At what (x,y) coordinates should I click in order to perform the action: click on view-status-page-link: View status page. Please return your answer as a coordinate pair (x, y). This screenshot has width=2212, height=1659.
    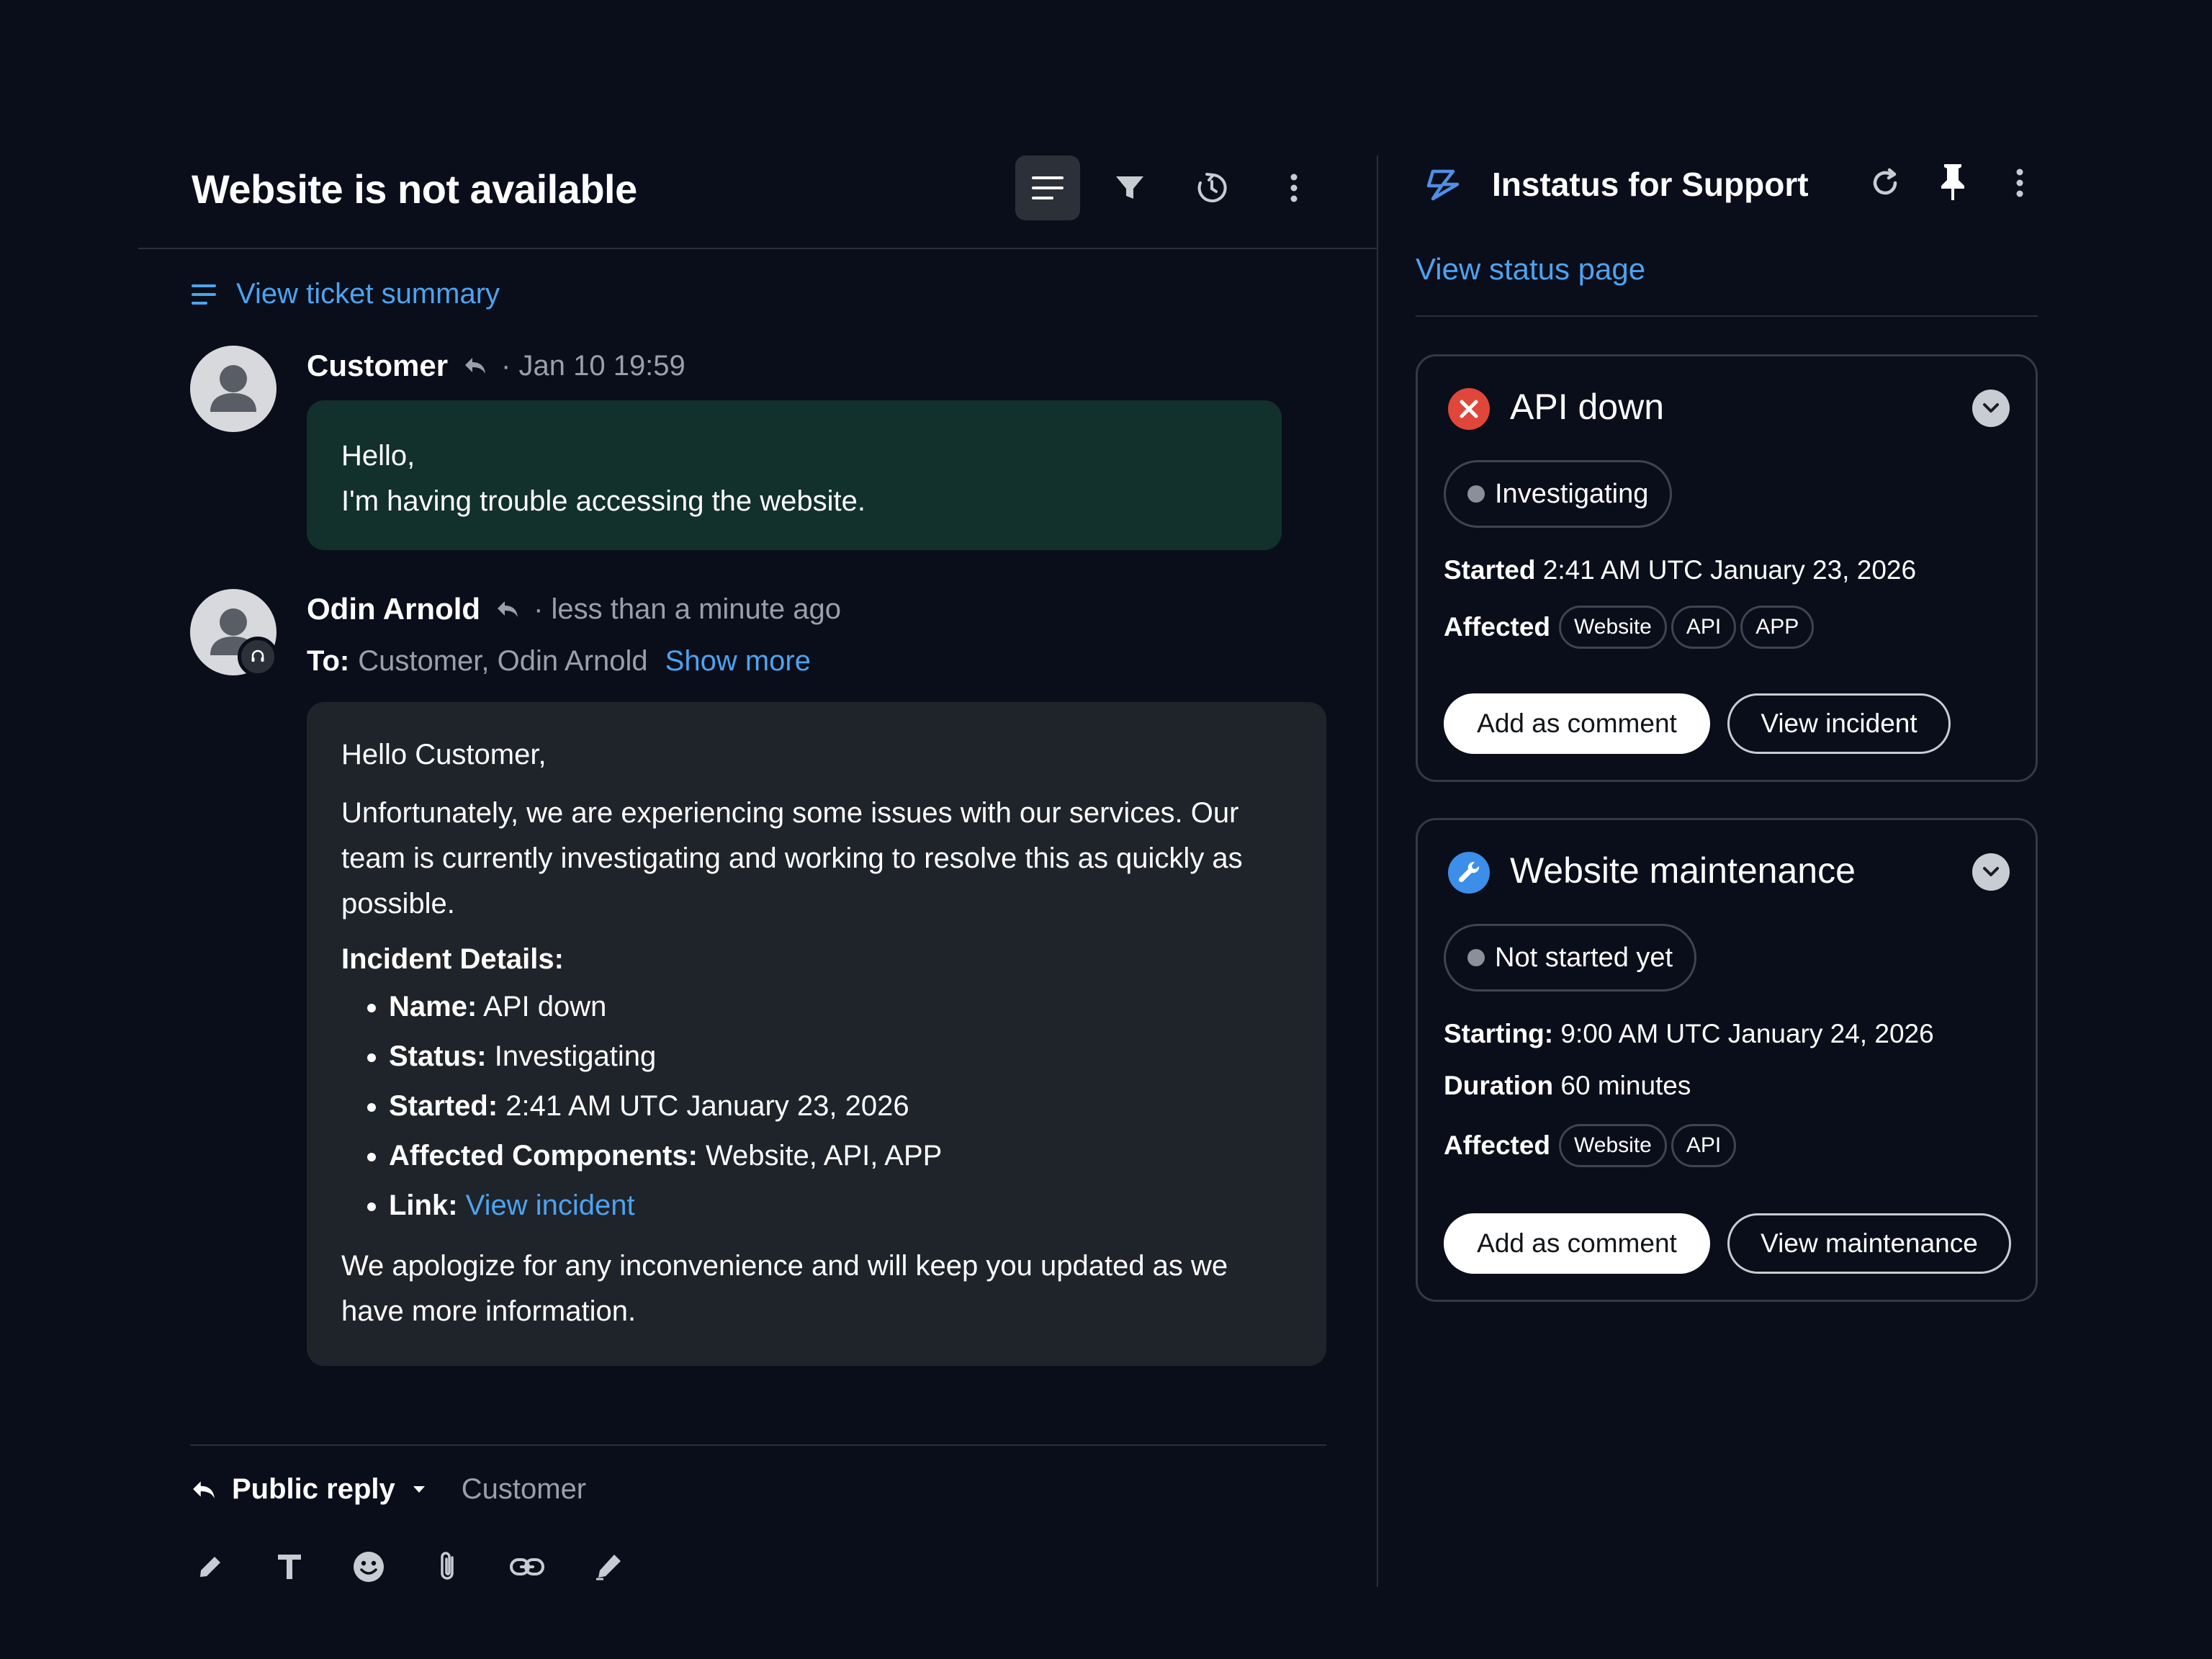
    Looking at the image, I should click on (1530, 269).